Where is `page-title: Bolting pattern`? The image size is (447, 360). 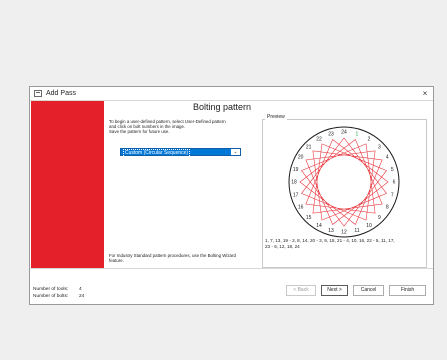 page-title: Bolting pattern is located at coordinates (222, 107).